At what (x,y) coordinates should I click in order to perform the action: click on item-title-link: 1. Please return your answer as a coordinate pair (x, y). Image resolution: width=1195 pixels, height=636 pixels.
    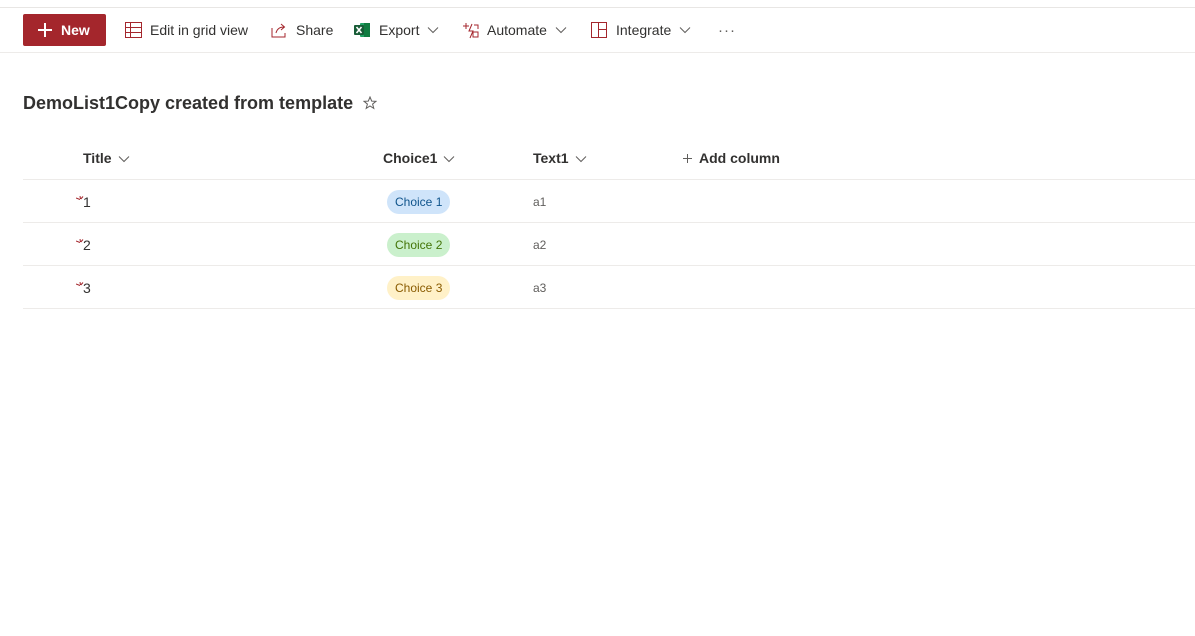
    Looking at the image, I should click on (87, 201).